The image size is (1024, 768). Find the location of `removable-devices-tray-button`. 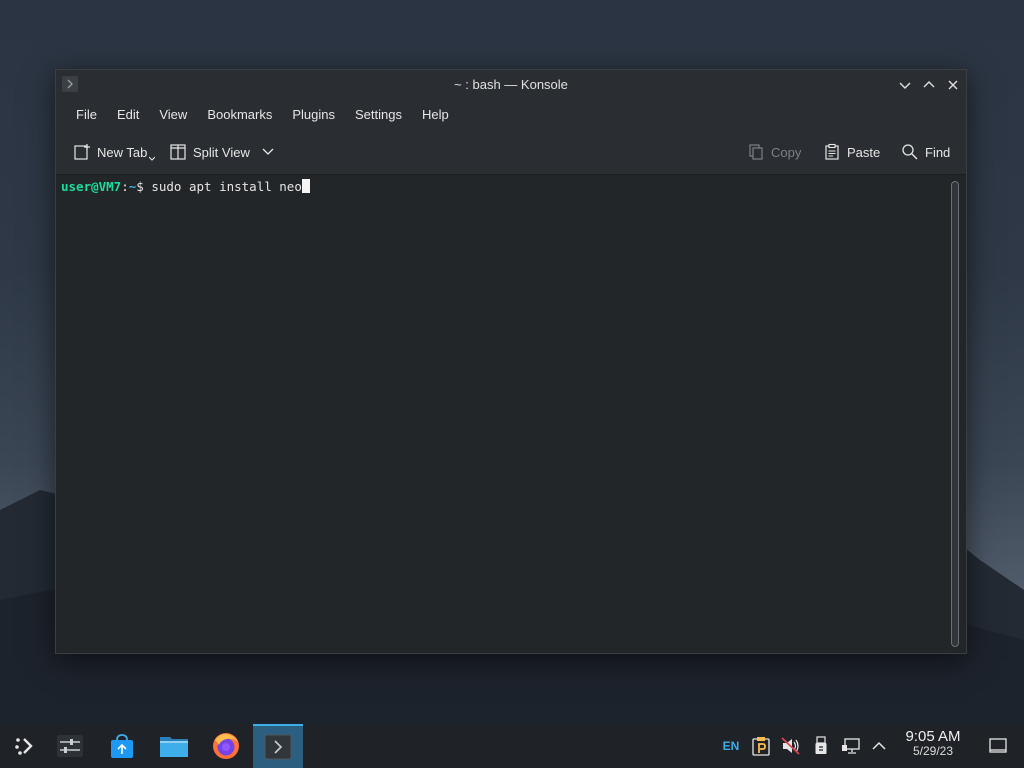

removable-devices-tray-button is located at coordinates (821, 746).